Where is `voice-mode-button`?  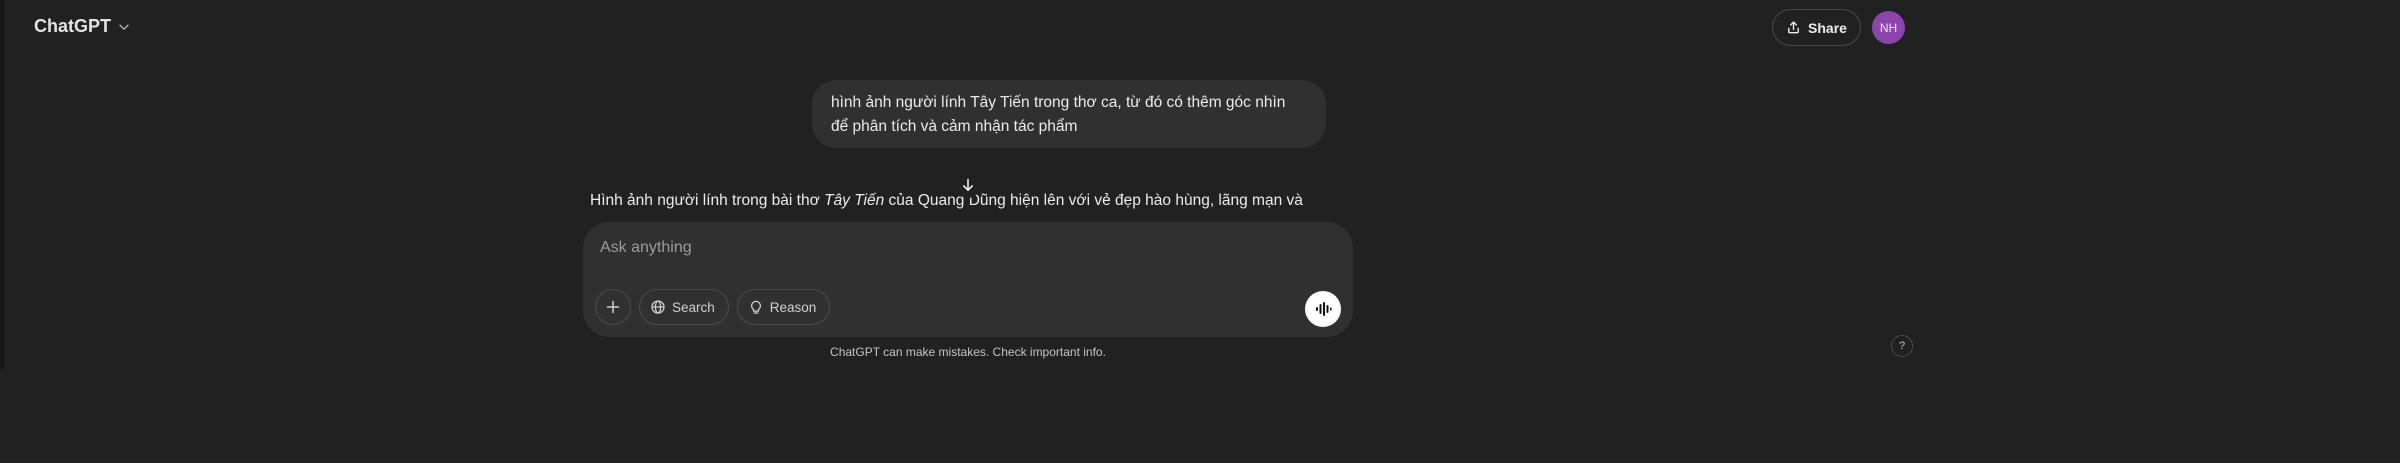
voice-mode-button is located at coordinates (1323, 309).